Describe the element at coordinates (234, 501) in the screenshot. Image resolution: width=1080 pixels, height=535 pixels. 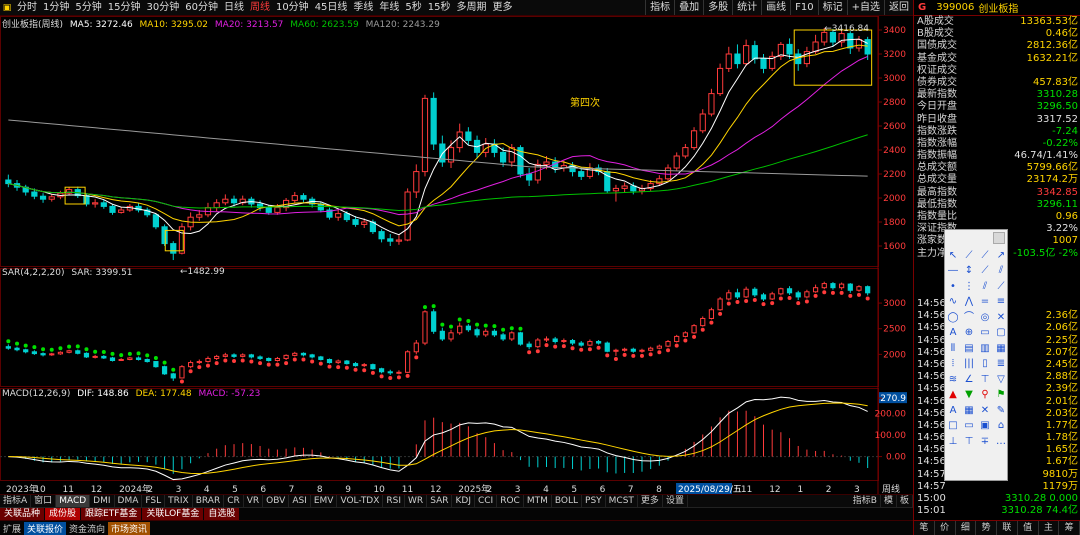
I see `indicator-tab-8: CR` at that location.